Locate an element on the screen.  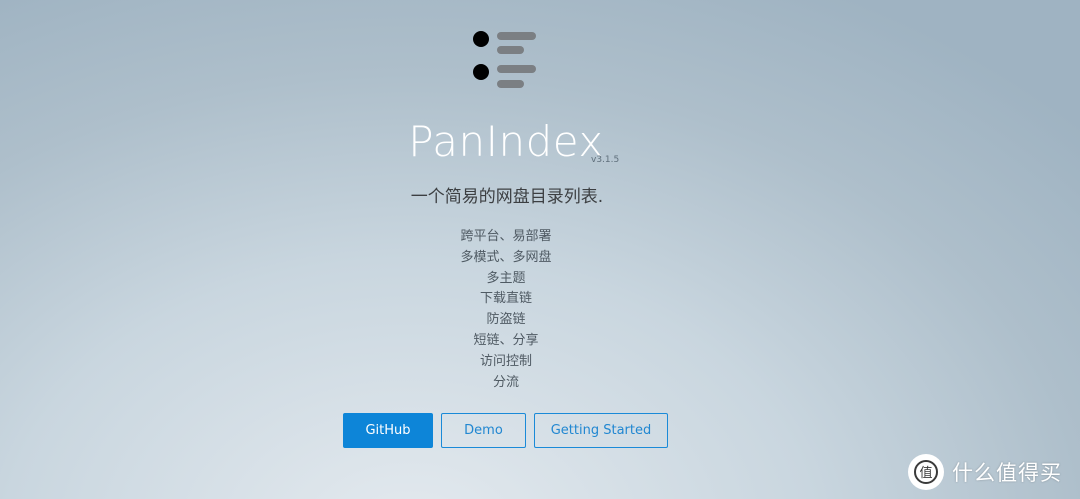
feature-item: 下载直链 is located at coordinates (505, 299).